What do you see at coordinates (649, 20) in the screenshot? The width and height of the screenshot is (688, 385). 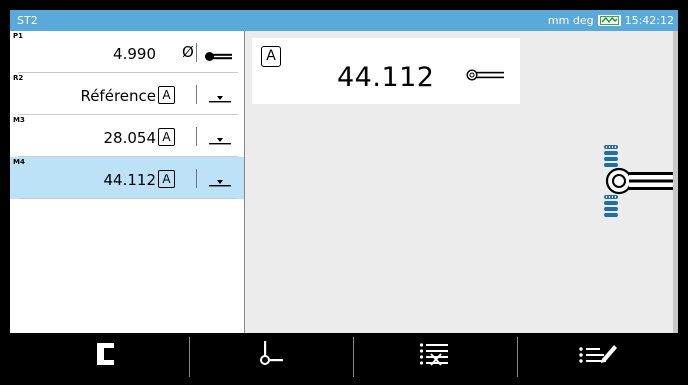 I see `clock: 15:42:12` at bounding box center [649, 20].